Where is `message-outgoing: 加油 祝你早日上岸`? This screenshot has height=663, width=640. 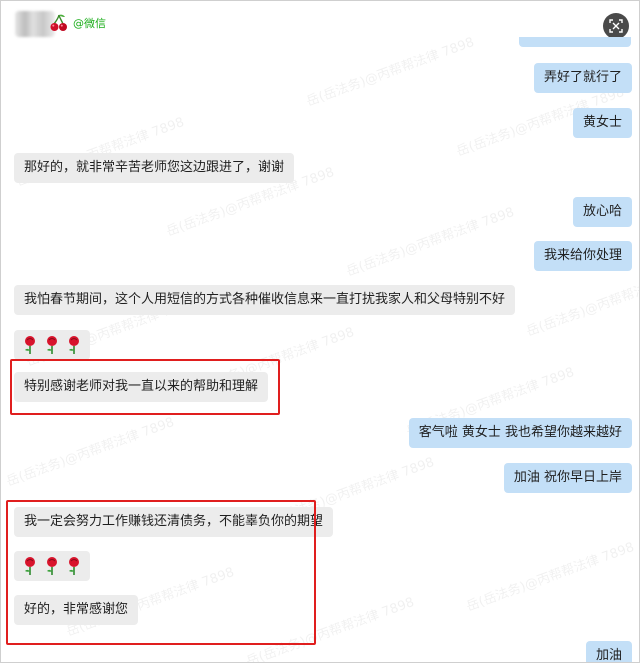
message-outgoing: 加油 祝你早日上岸 is located at coordinates (567, 478).